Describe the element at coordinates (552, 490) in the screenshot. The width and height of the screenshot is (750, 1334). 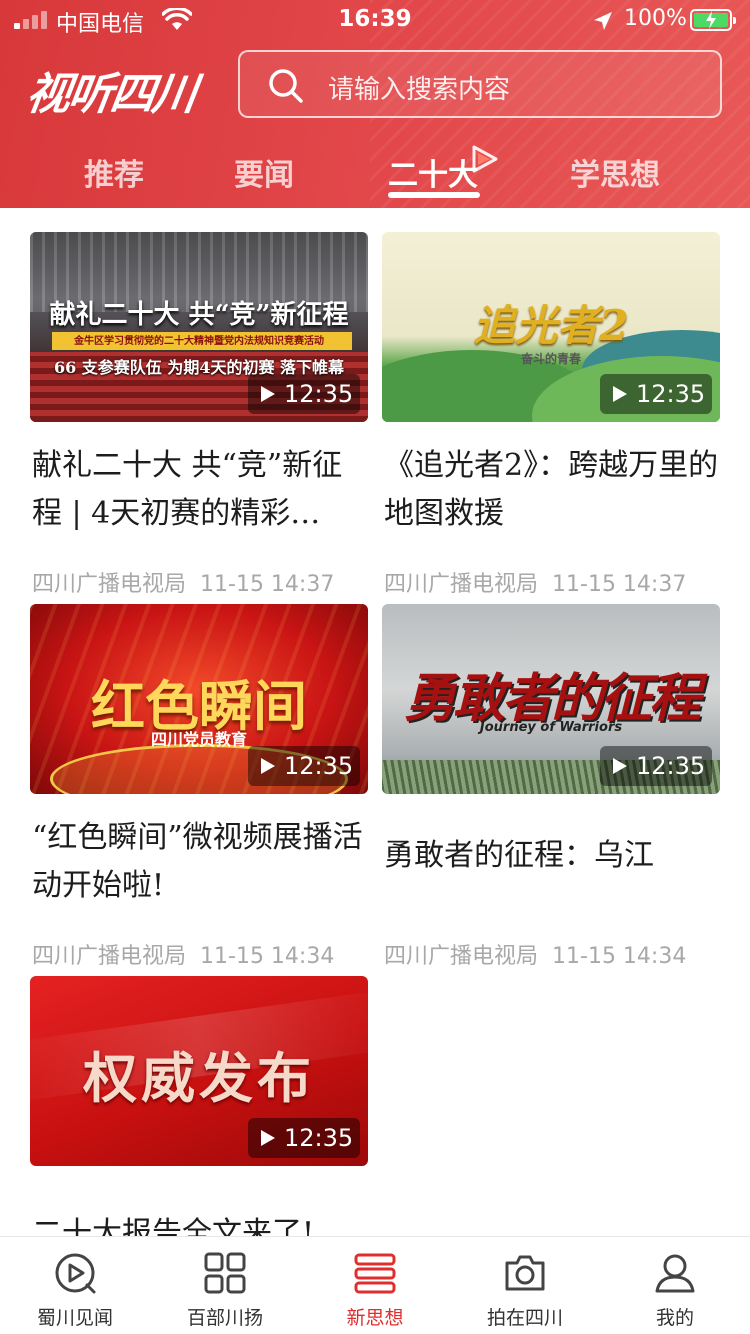
I see `video-title: 《追光者2》：跨越万里的地图救援` at that location.